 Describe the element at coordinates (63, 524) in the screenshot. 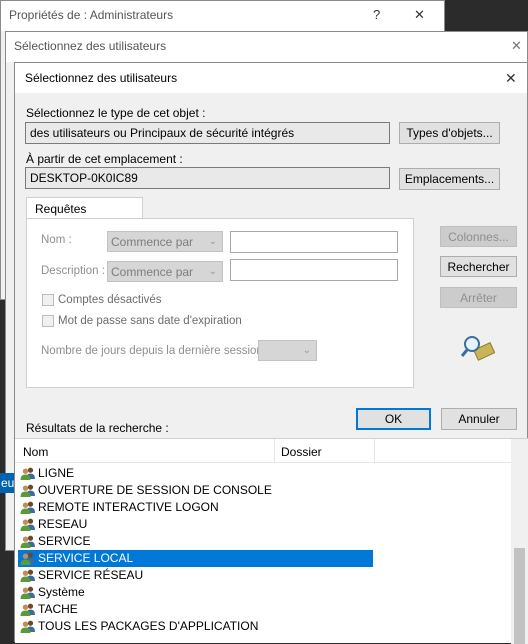

I see `list-item-label: RESEAU` at that location.